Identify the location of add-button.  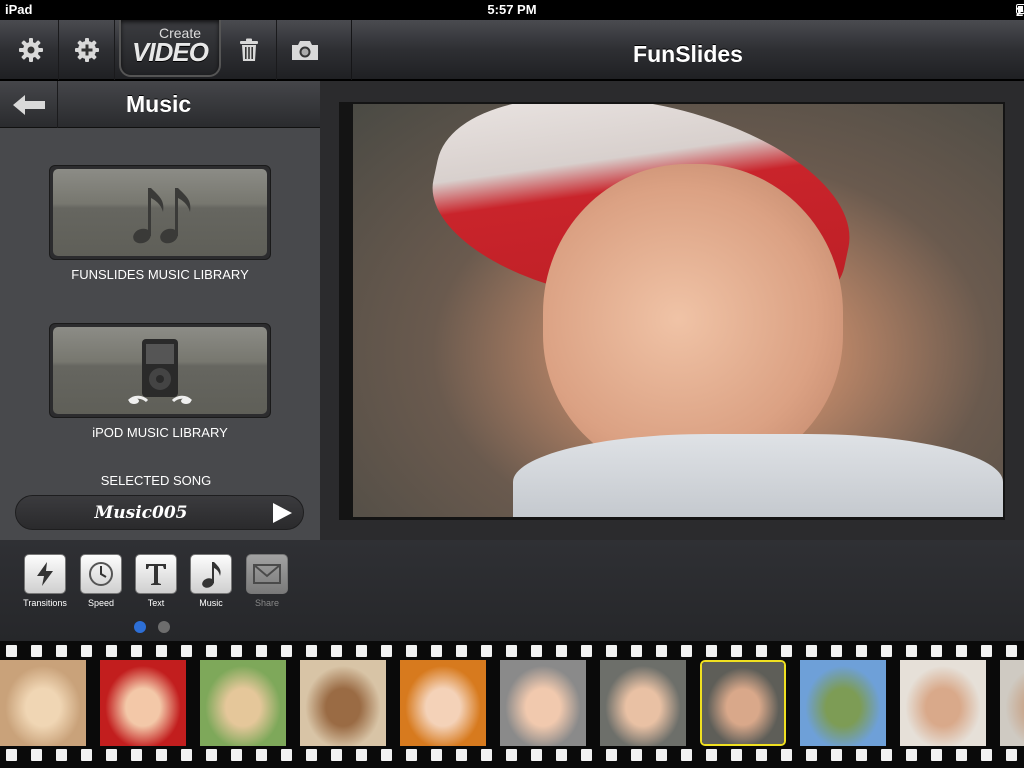
(87, 50).